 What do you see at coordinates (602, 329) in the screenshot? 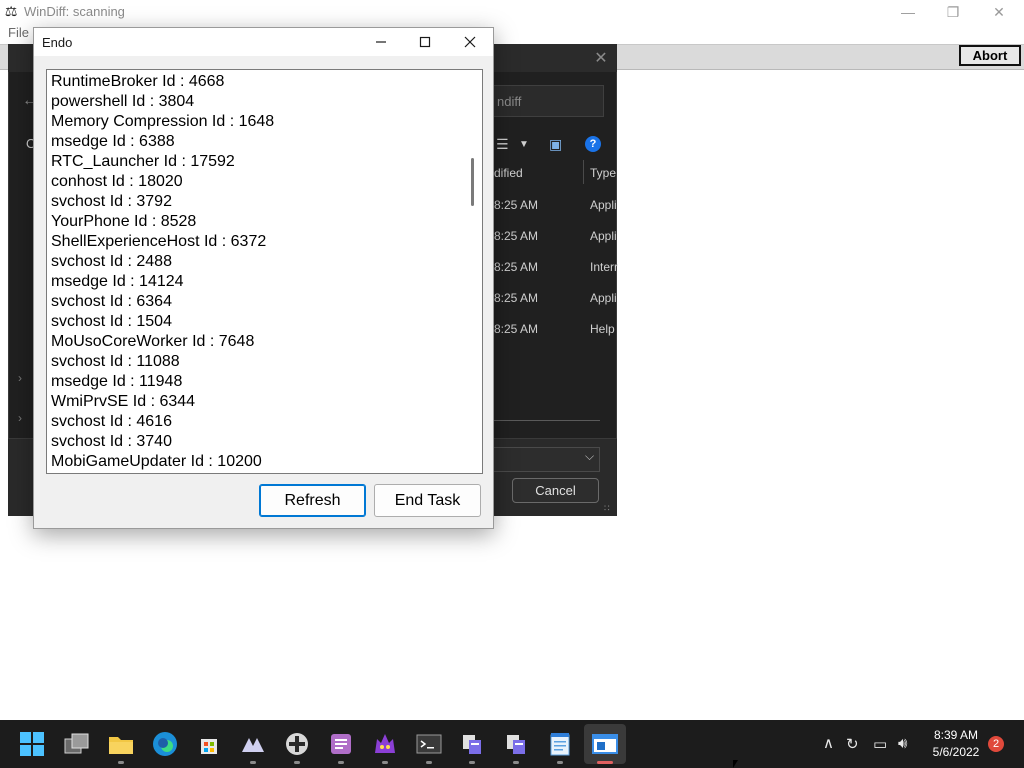
I see `file-row-type: Help` at bounding box center [602, 329].